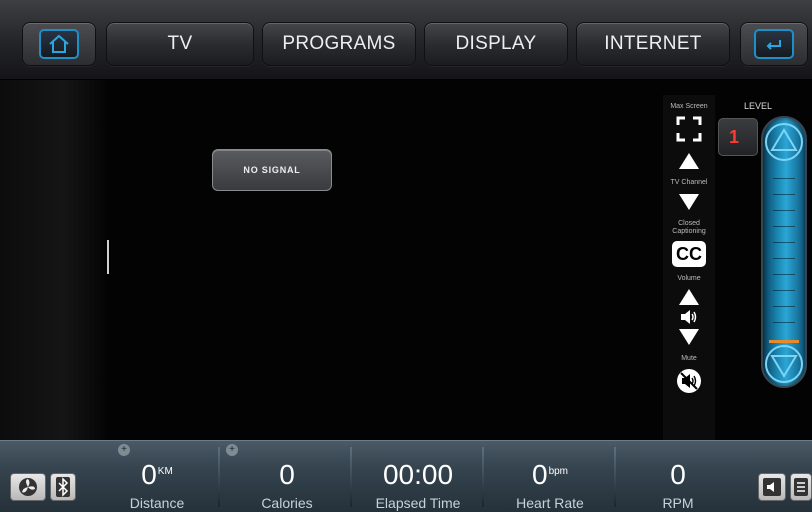 The width and height of the screenshot is (812, 512). I want to click on back-arrow-icon, so click(773, 45).